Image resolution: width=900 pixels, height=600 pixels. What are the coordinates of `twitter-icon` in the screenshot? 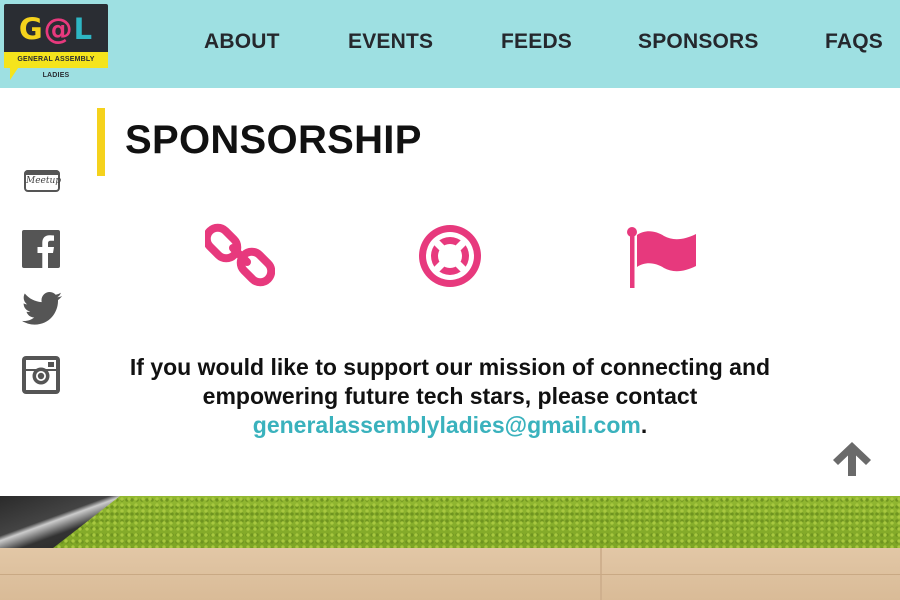 It's located at (42, 308).